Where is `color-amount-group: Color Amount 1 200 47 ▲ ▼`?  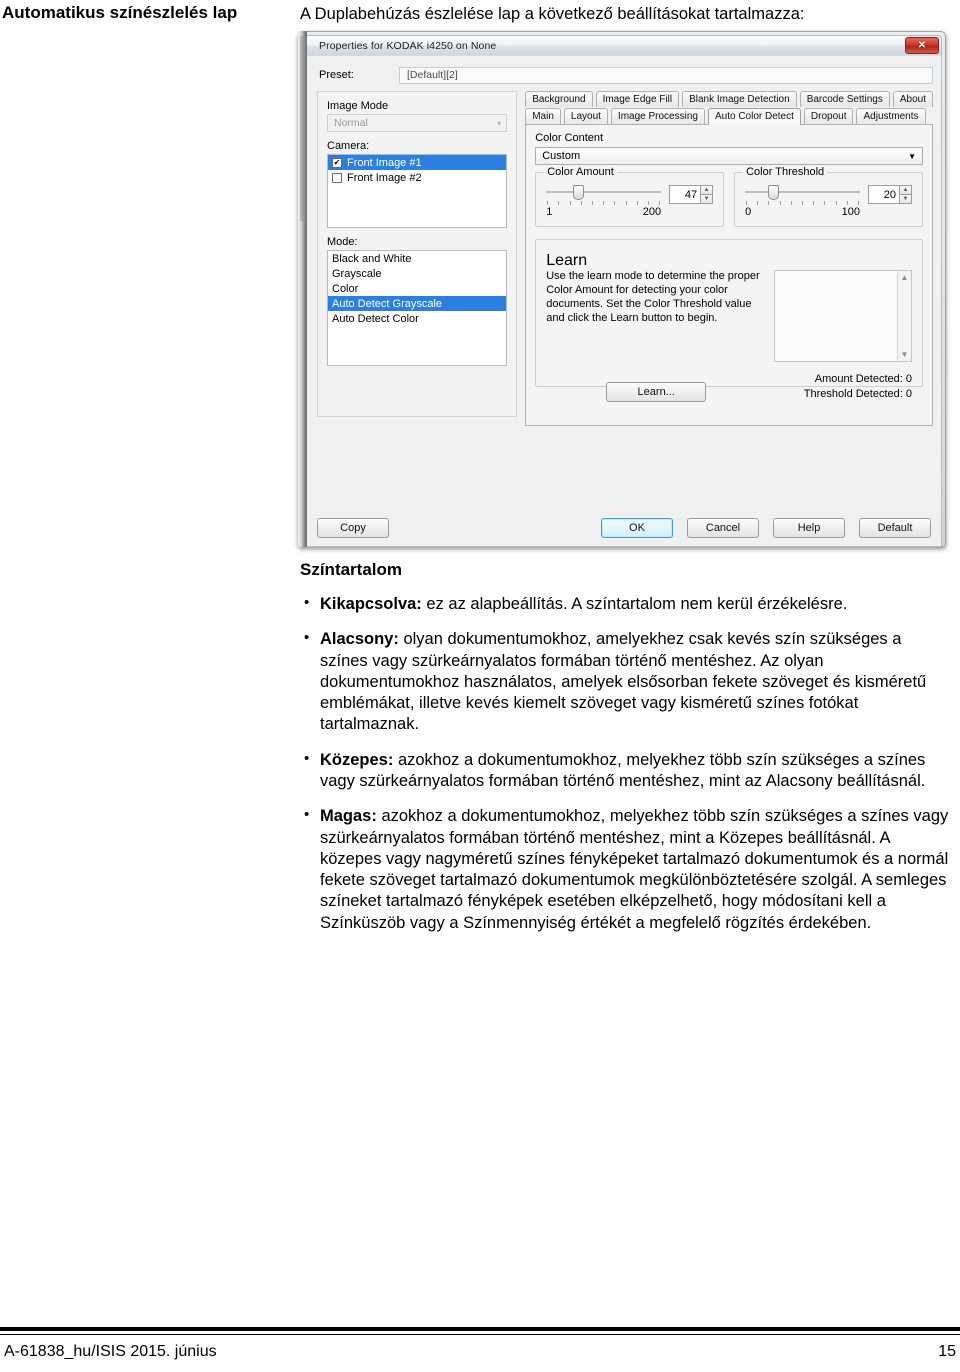
color-amount-group: Color Amount 1 200 47 ▲ ▼ is located at coordinates (630, 196).